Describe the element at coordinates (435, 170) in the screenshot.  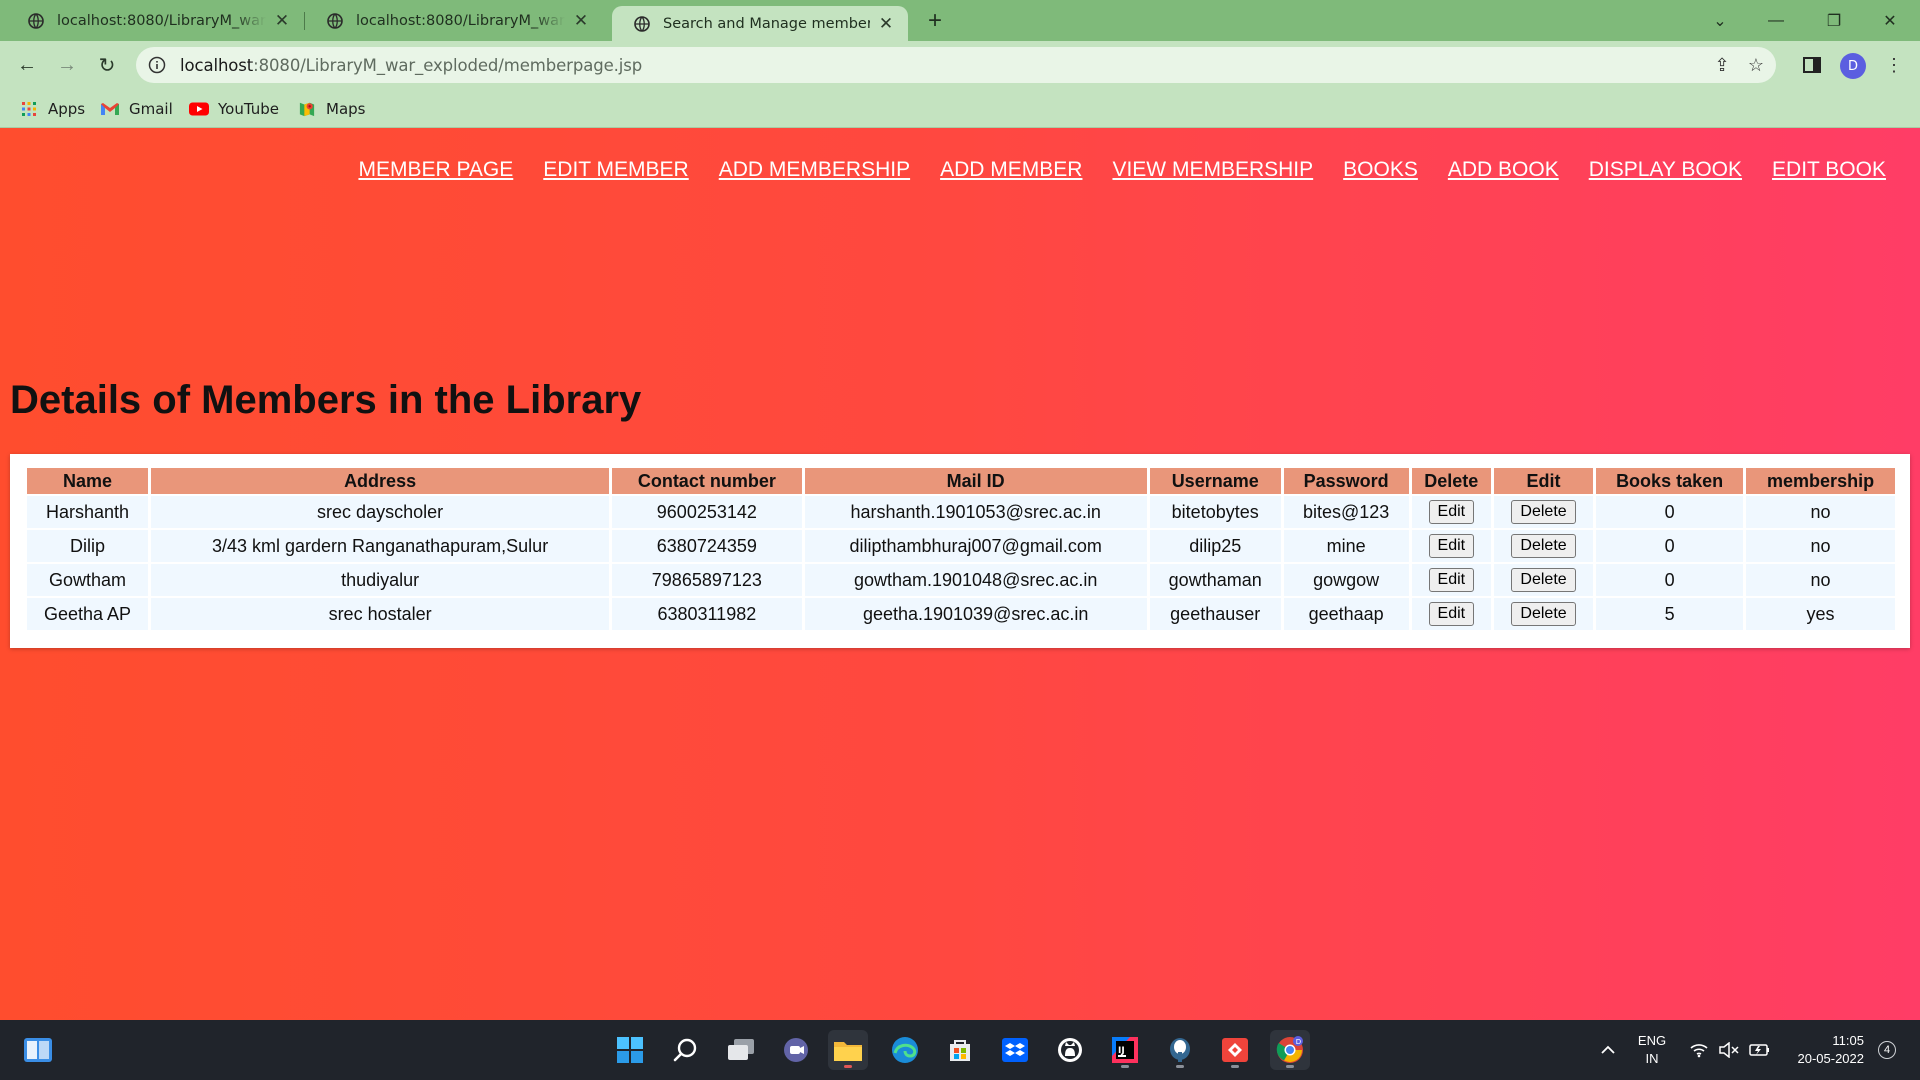
I see `nav-link-member-page: MEMBER PAGE` at that location.